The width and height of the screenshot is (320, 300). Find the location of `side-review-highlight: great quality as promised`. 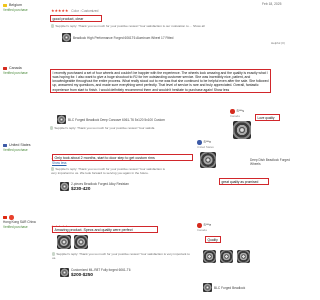

side-review-highlight: great quality as promised is located at coordinates (244, 182).